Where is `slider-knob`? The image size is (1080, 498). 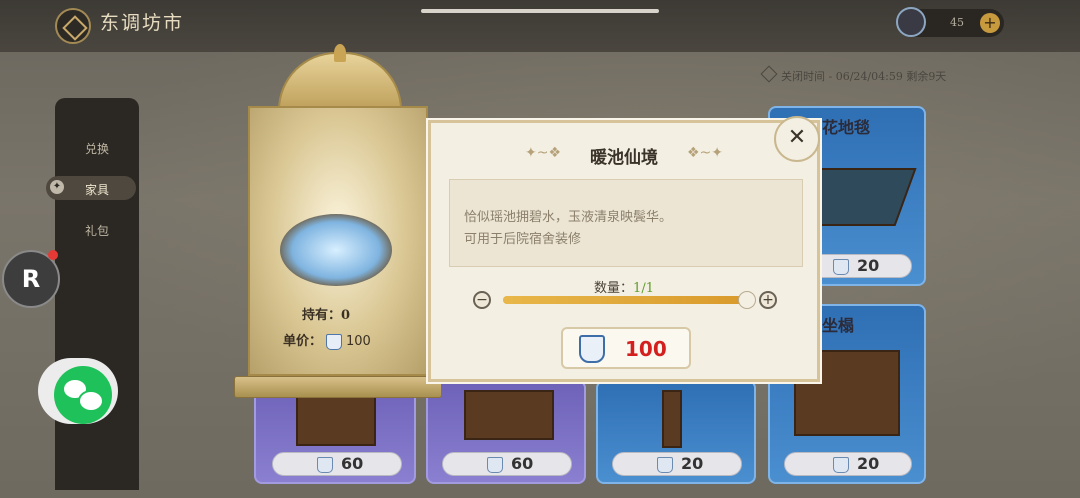 slider-knob is located at coordinates (747, 300).